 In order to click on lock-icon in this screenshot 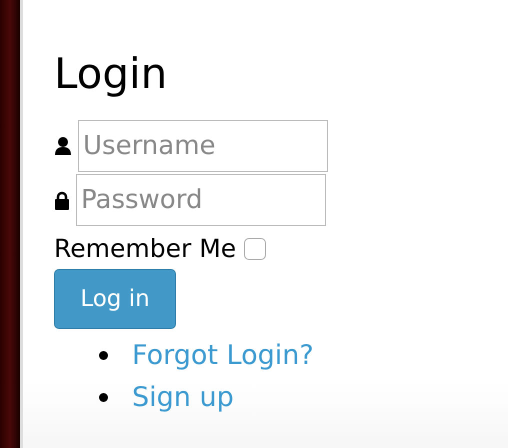, I will do `click(62, 200)`.